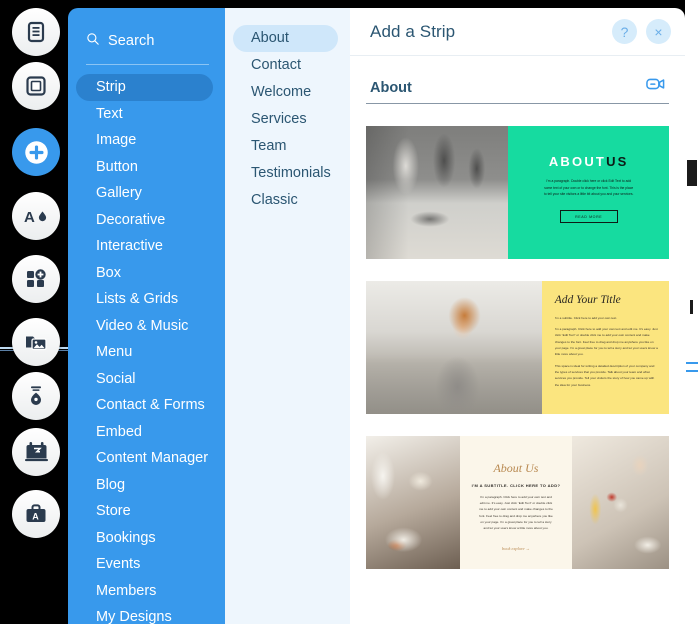 The image size is (700, 624). What do you see at coordinates (36, 216) in the screenshot?
I see `design-icon: A` at bounding box center [36, 216].